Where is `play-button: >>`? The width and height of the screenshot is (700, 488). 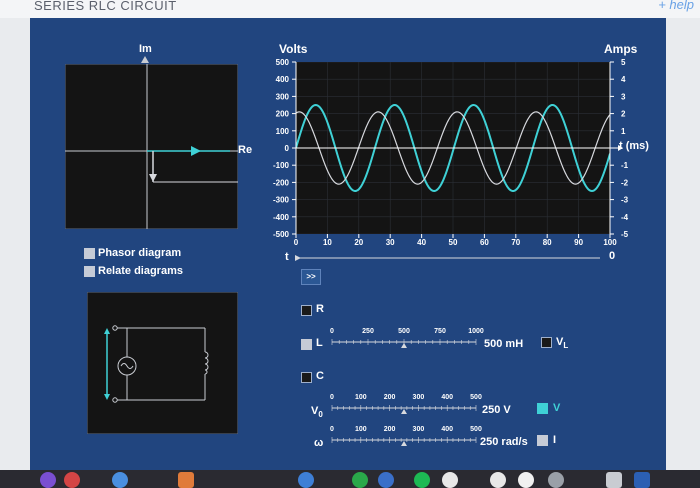 play-button: >> is located at coordinates (311, 277).